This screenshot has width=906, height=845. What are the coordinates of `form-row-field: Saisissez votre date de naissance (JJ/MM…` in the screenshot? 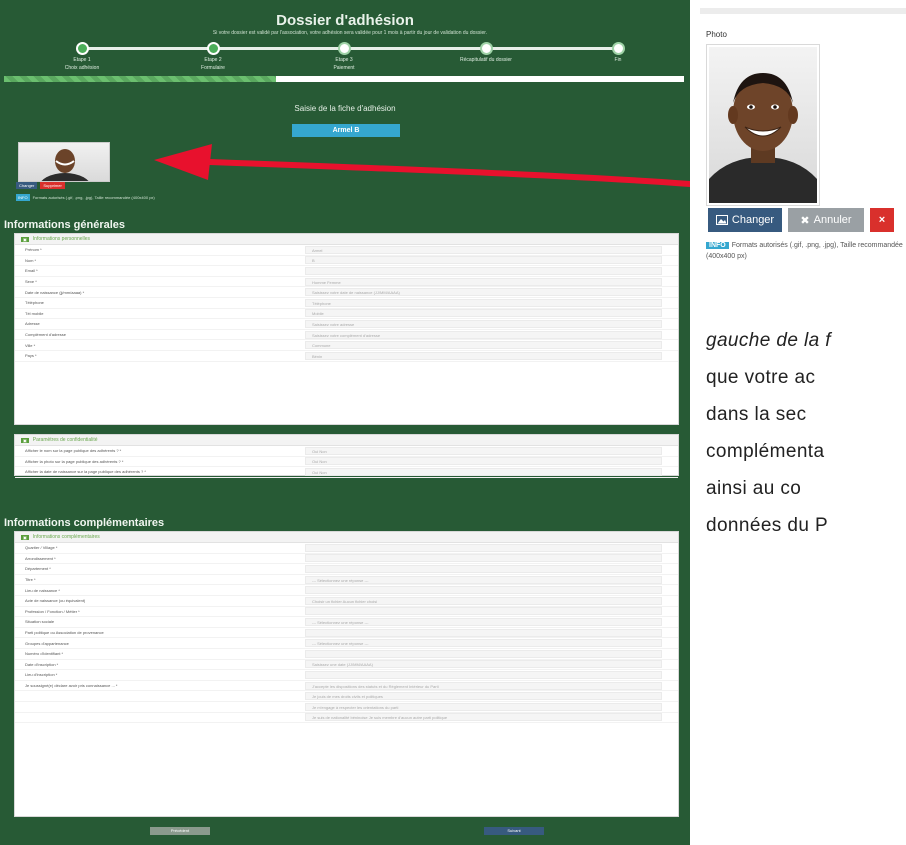 It's located at (483, 292).